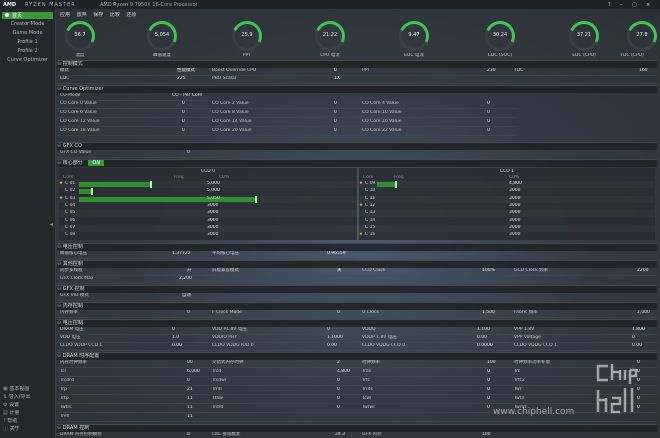 This screenshot has height=438, width=660. I want to click on sidebar-item-home: 首页, so click(27, 15).